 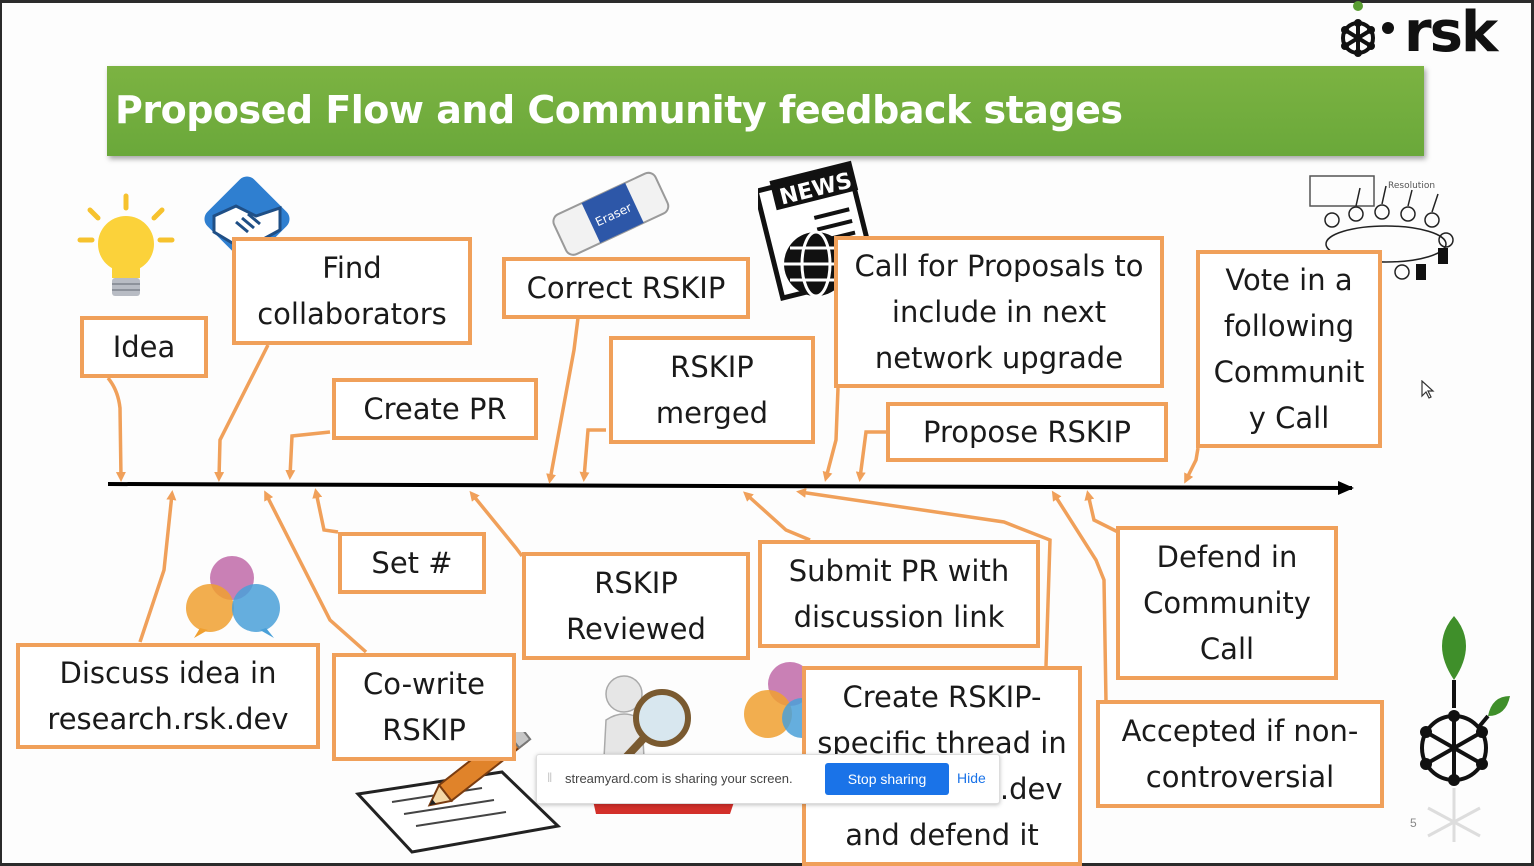 I want to click on arrow-correct, so click(x=563, y=400).